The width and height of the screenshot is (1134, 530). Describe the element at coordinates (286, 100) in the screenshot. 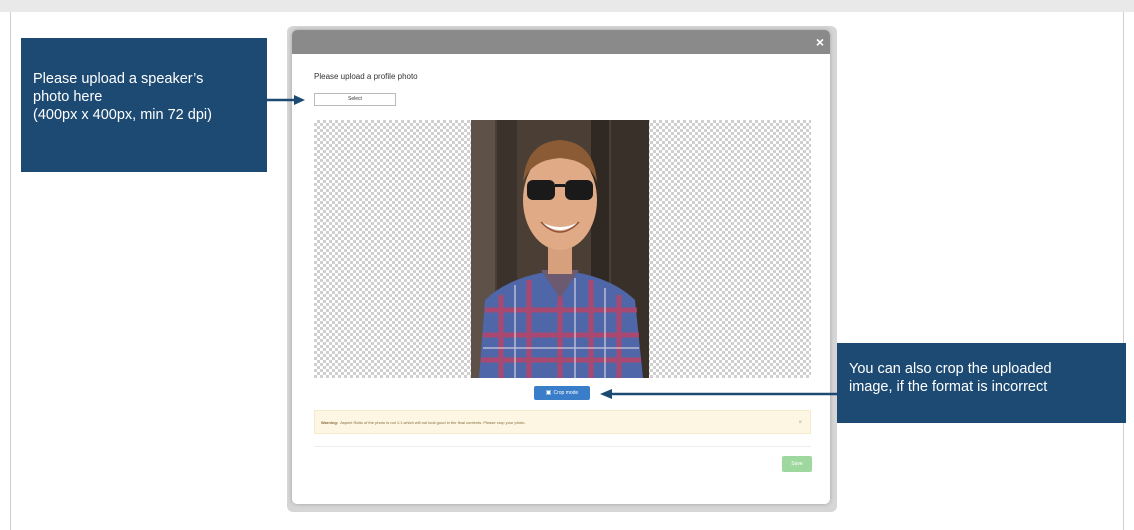

I see `arrow-to-select-icon` at that location.